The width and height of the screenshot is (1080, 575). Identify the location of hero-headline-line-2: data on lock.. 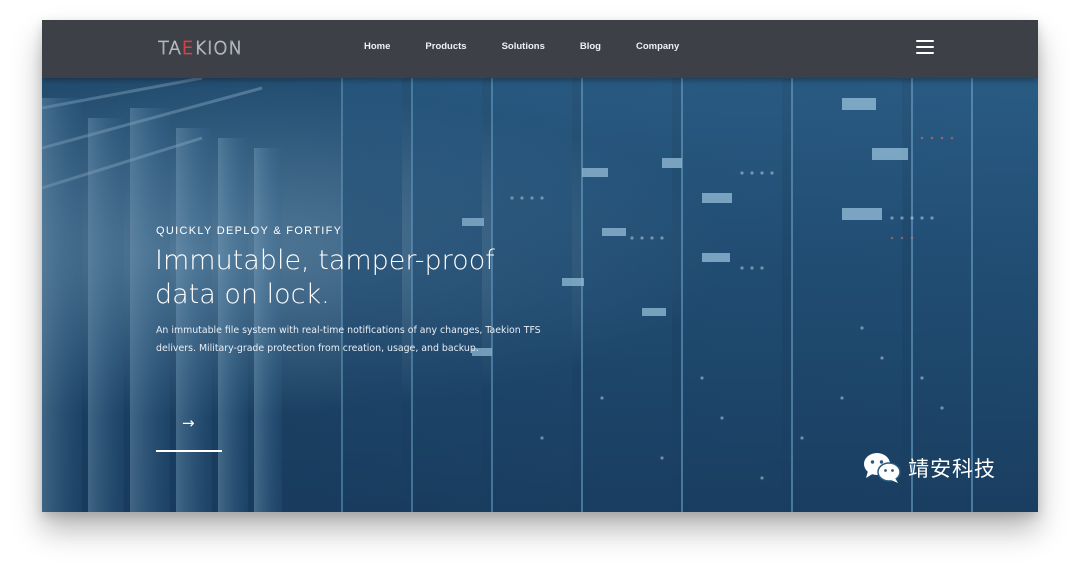
(242, 294).